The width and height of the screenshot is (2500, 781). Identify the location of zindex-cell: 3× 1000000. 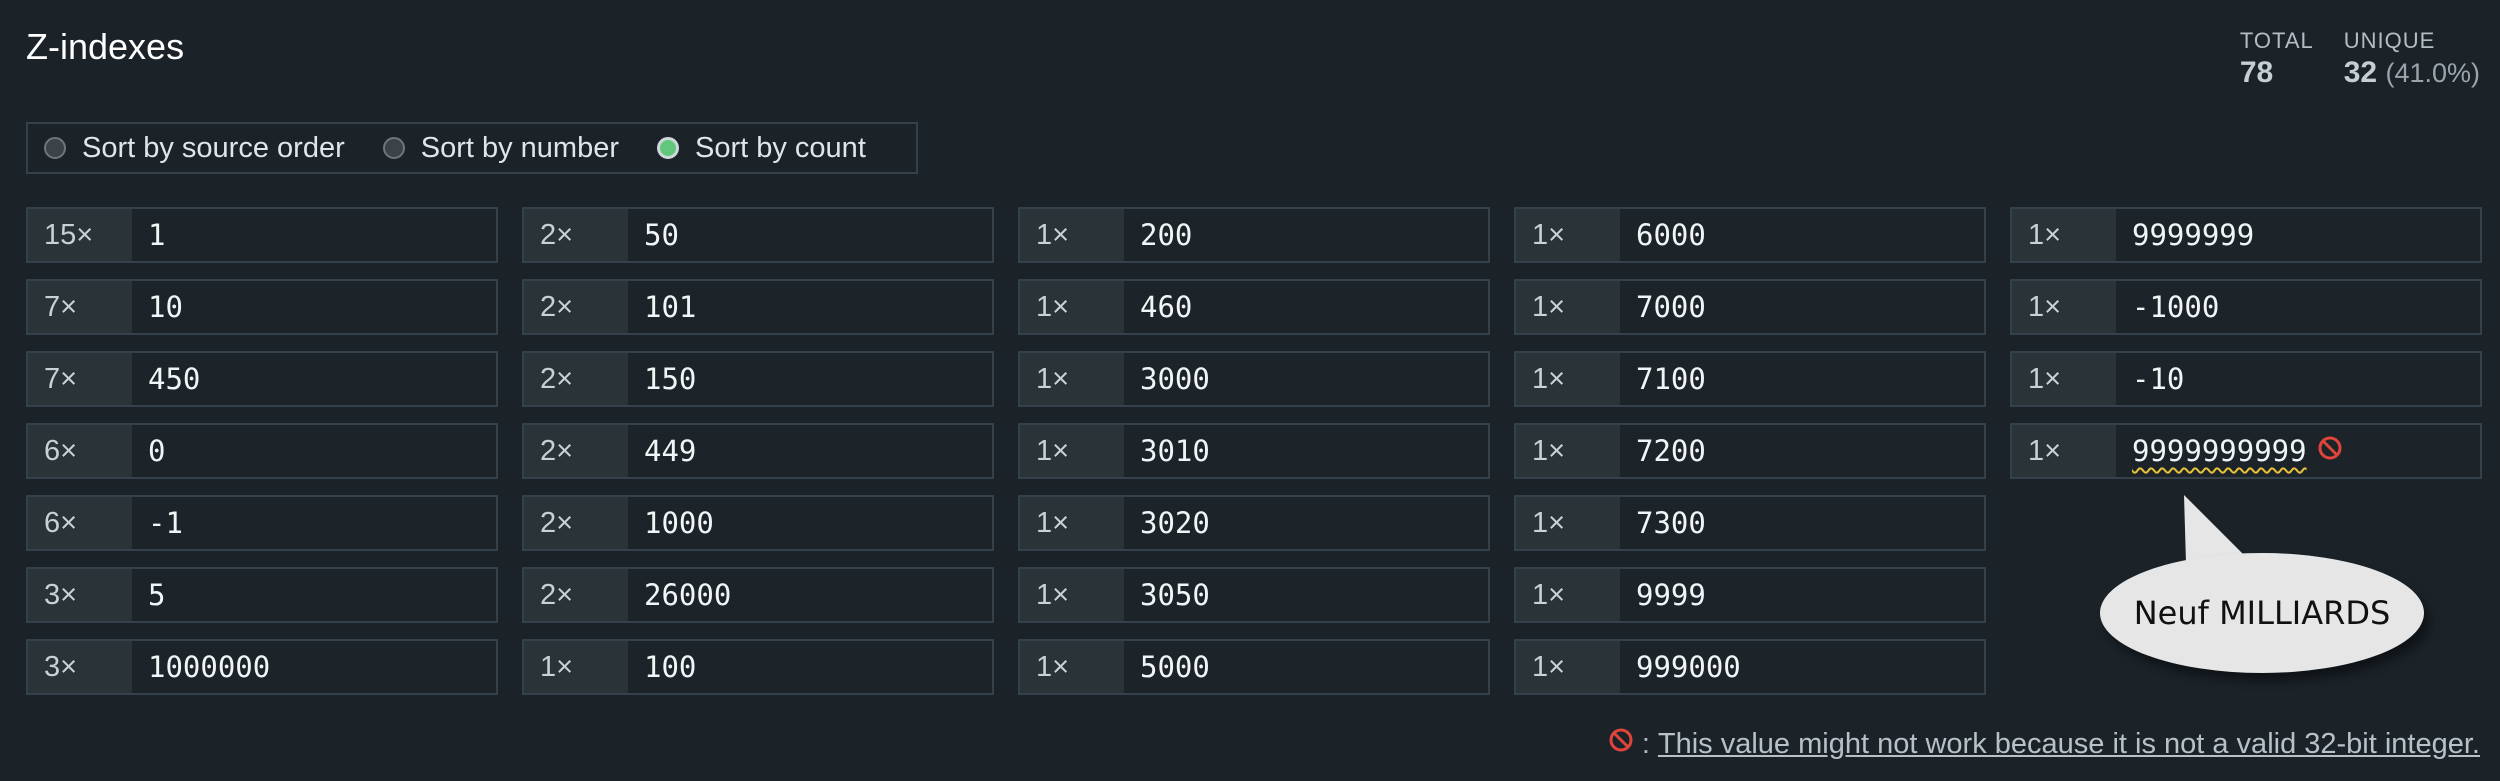
(262, 667).